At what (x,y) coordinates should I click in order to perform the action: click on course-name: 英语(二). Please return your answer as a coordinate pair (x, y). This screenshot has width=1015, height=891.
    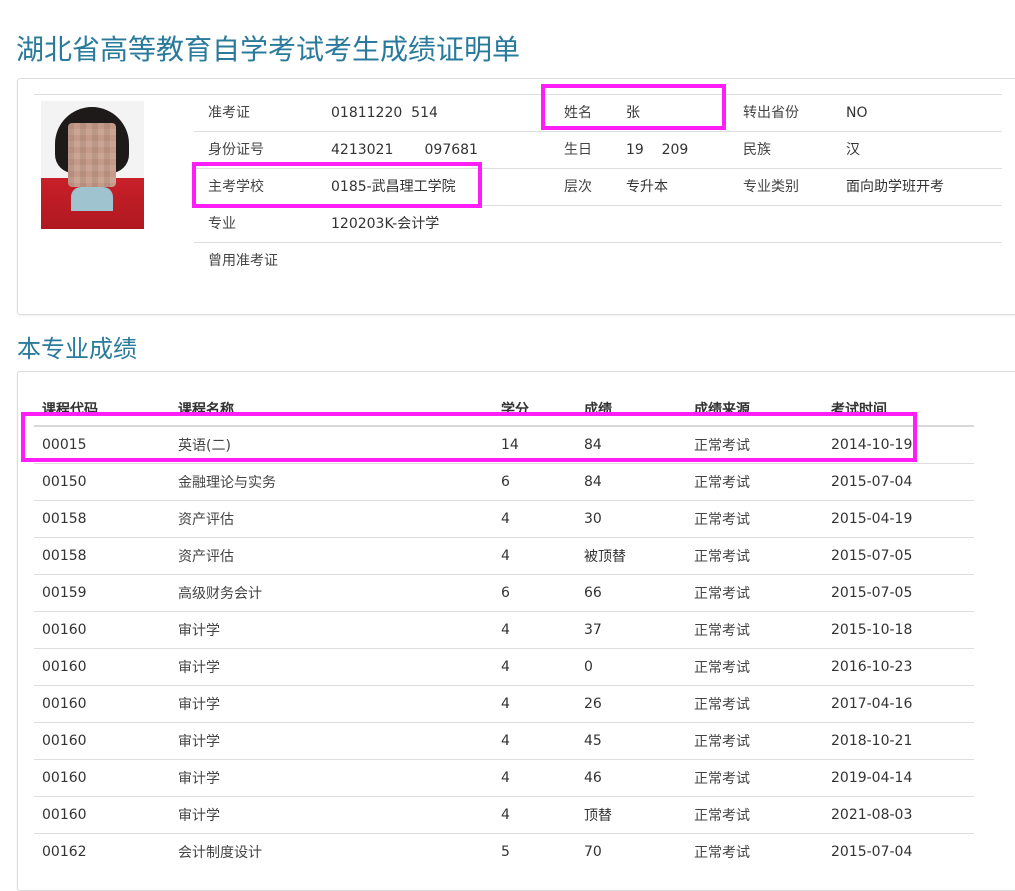
    Looking at the image, I should click on (331, 444).